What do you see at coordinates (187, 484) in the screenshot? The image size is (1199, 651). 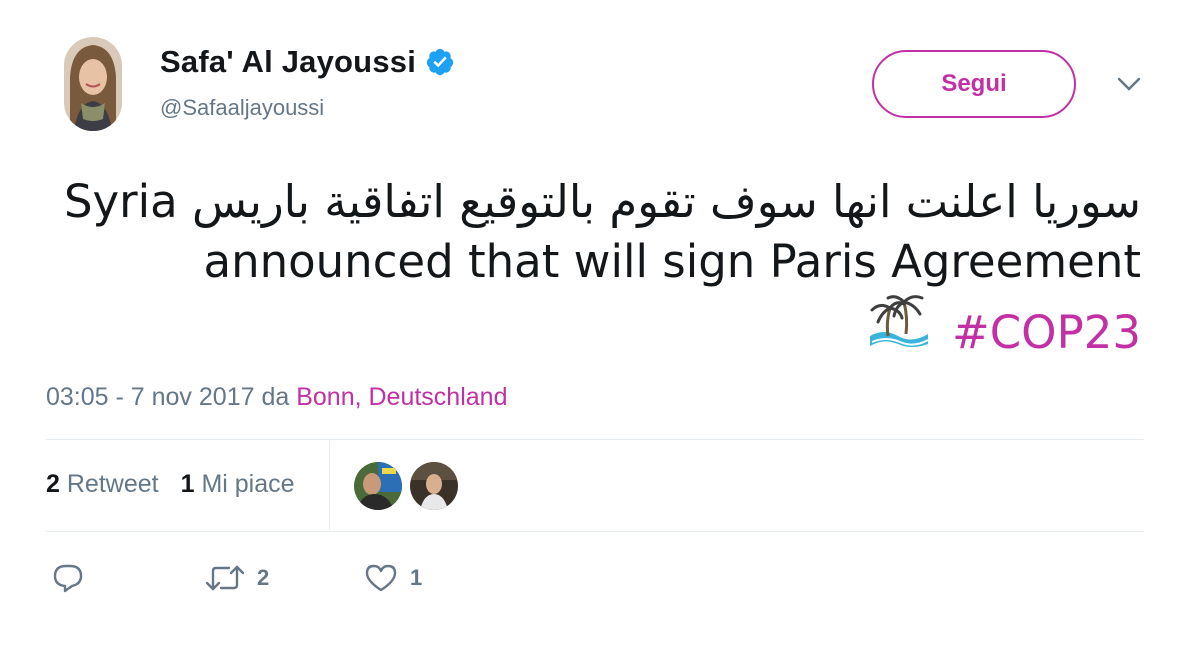 I see `like-stat-count: 1` at bounding box center [187, 484].